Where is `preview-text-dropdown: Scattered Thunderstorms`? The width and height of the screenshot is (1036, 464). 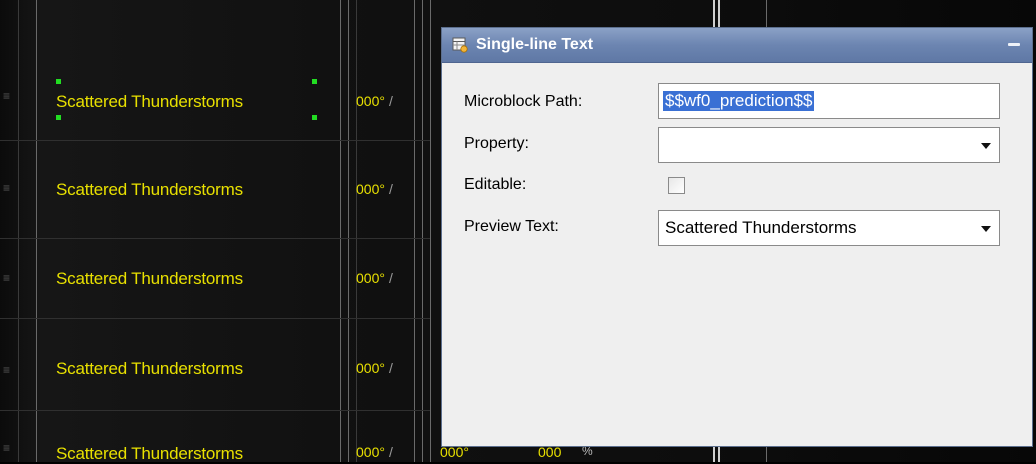 preview-text-dropdown: Scattered Thunderstorms is located at coordinates (829, 228).